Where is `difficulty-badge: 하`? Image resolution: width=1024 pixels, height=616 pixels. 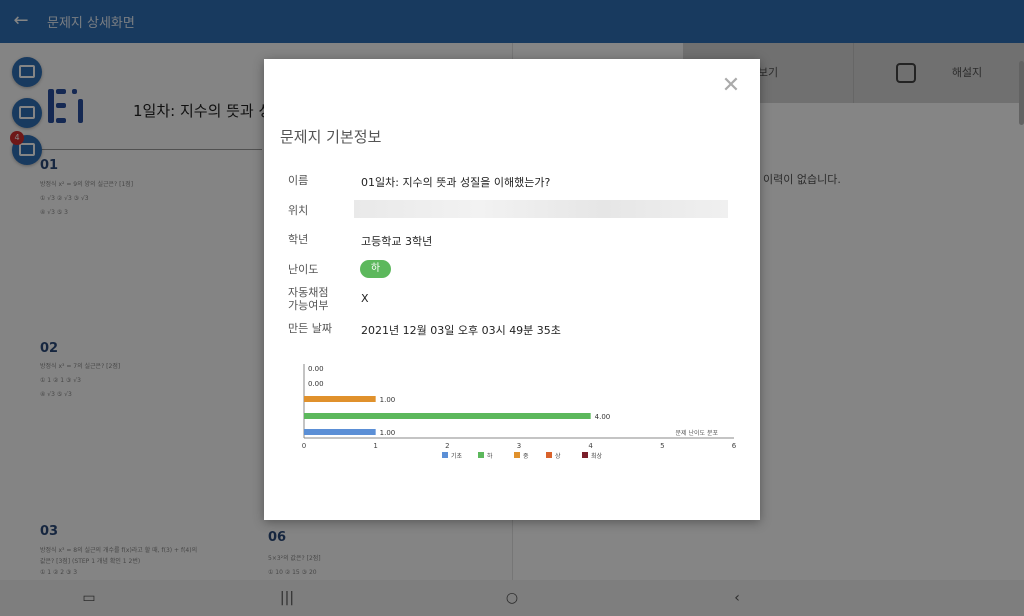 difficulty-badge: 하 is located at coordinates (375, 269).